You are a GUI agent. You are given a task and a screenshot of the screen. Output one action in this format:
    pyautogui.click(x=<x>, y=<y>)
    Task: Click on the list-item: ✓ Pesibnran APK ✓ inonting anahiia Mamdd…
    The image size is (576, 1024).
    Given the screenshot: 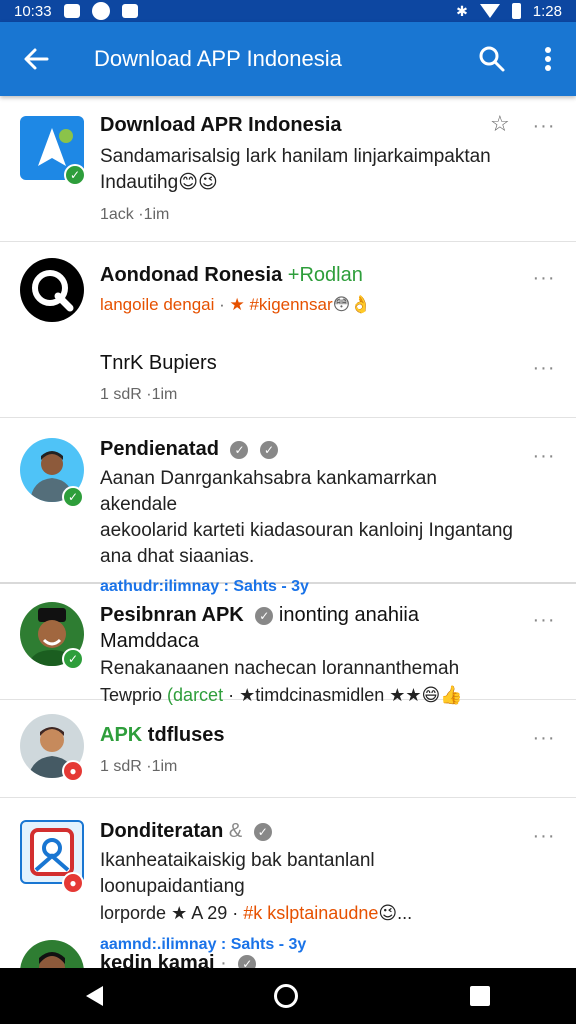 What is the action you would take?
    pyautogui.click(x=288, y=644)
    